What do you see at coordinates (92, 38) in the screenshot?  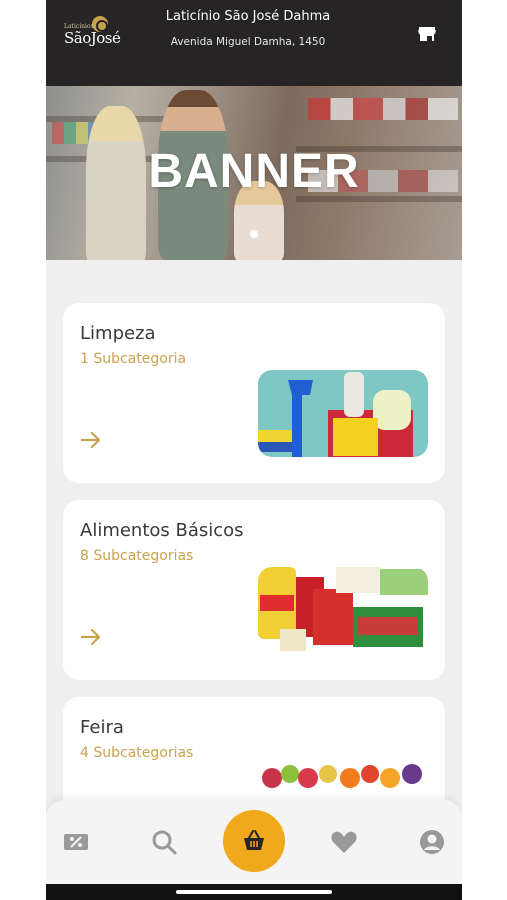 I see `logo-big-text: SãoJosé` at bounding box center [92, 38].